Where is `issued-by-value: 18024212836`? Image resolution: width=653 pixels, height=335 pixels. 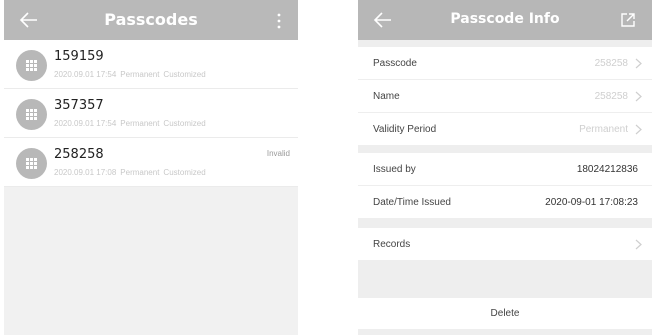 issued-by-value: 18024212836 is located at coordinates (607, 169).